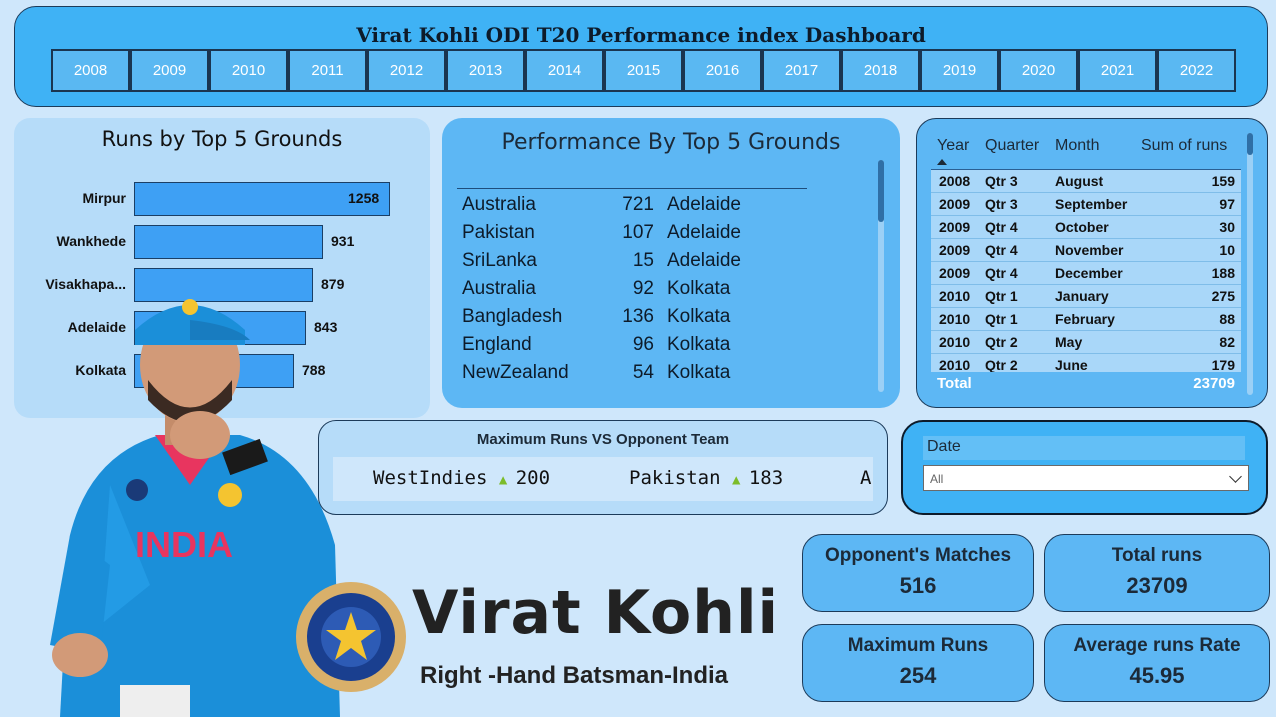 The width and height of the screenshot is (1276, 717). Describe the element at coordinates (1157, 585) in the screenshot. I see `kpi-value: 23709` at that location.